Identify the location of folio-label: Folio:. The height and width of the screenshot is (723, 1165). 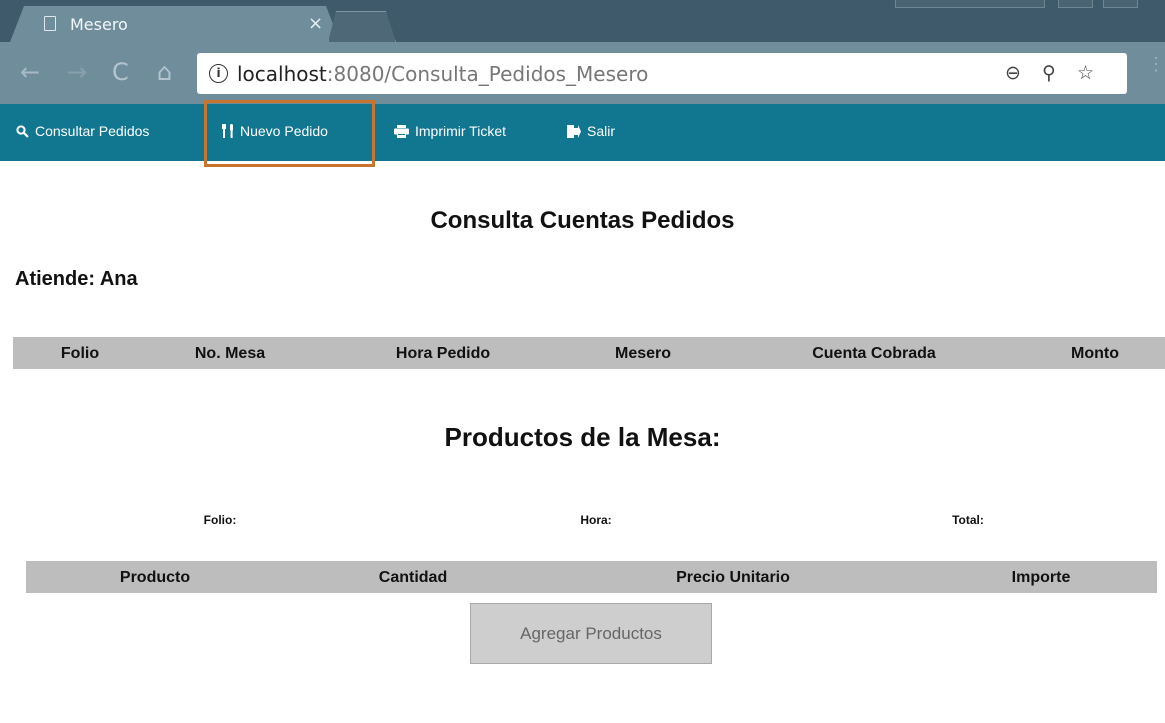
(220, 520).